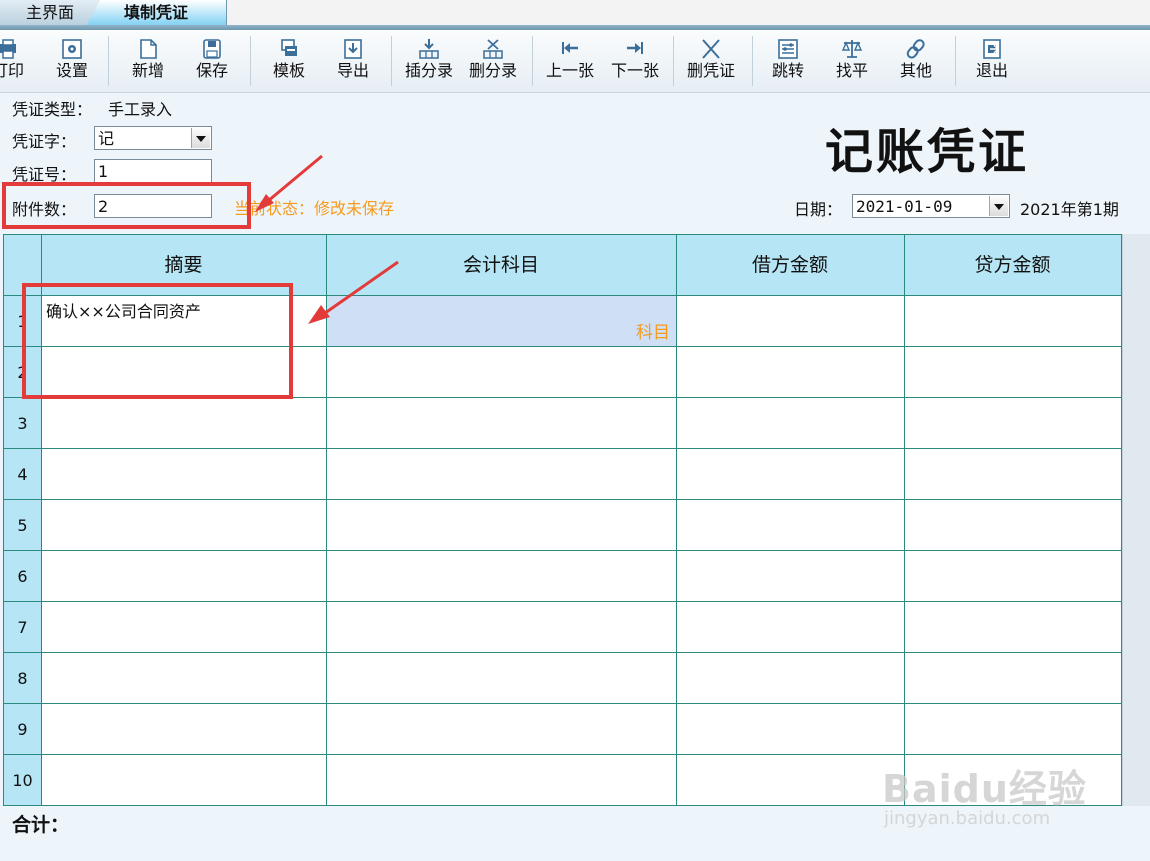  I want to click on annotation-arrows, so click(327, 239).